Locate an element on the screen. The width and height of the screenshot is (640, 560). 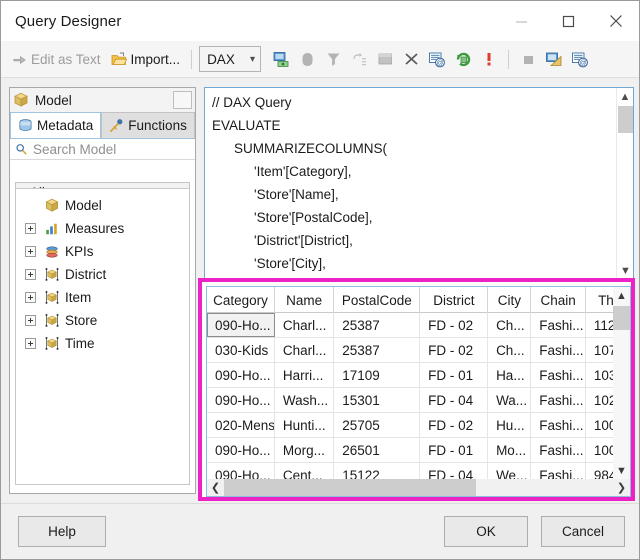
results-vscroll-thumb is located at coordinates (621, 318).